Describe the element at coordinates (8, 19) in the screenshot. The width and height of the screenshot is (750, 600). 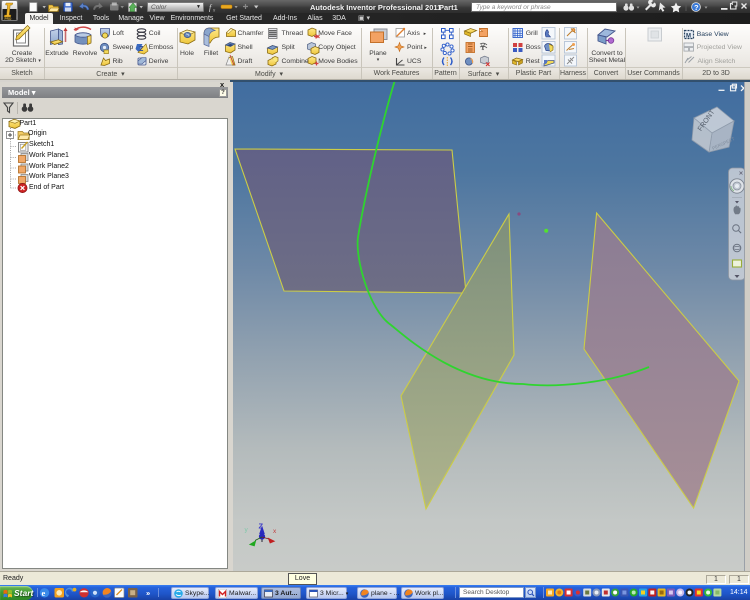
I see `svg-text: PRO` at that location.